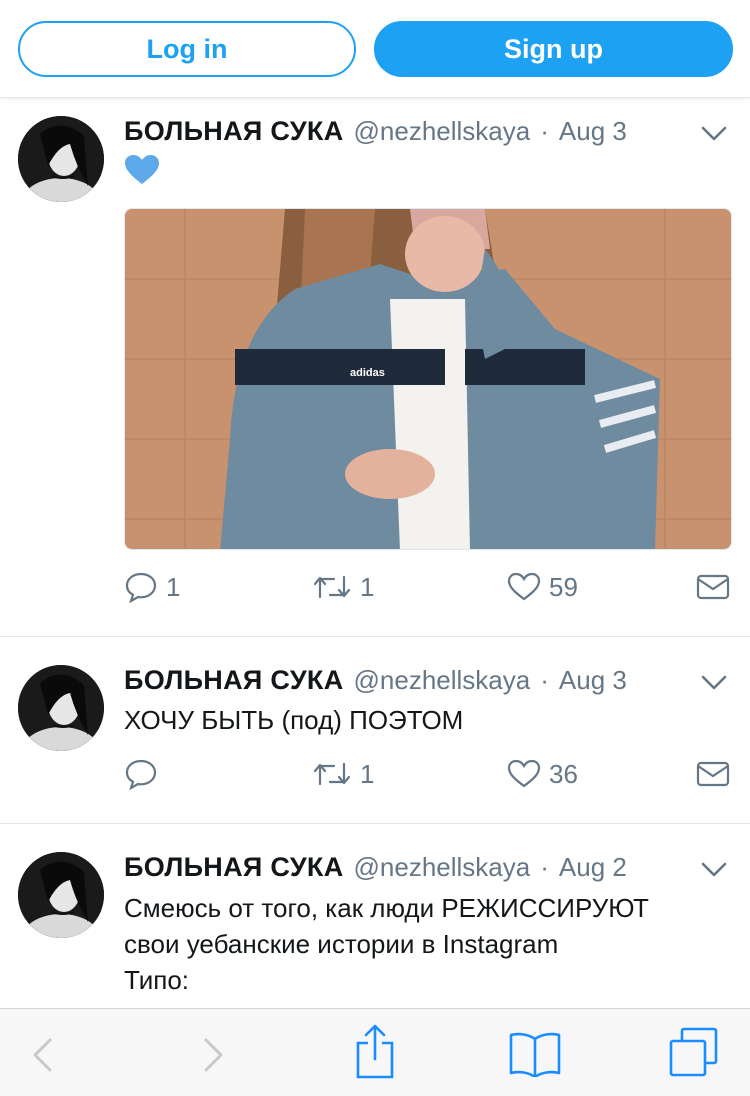 The height and width of the screenshot is (1096, 750). What do you see at coordinates (341, 944) in the screenshot?
I see `tweet-text-line: свои уебанские истории в Instagram` at bounding box center [341, 944].